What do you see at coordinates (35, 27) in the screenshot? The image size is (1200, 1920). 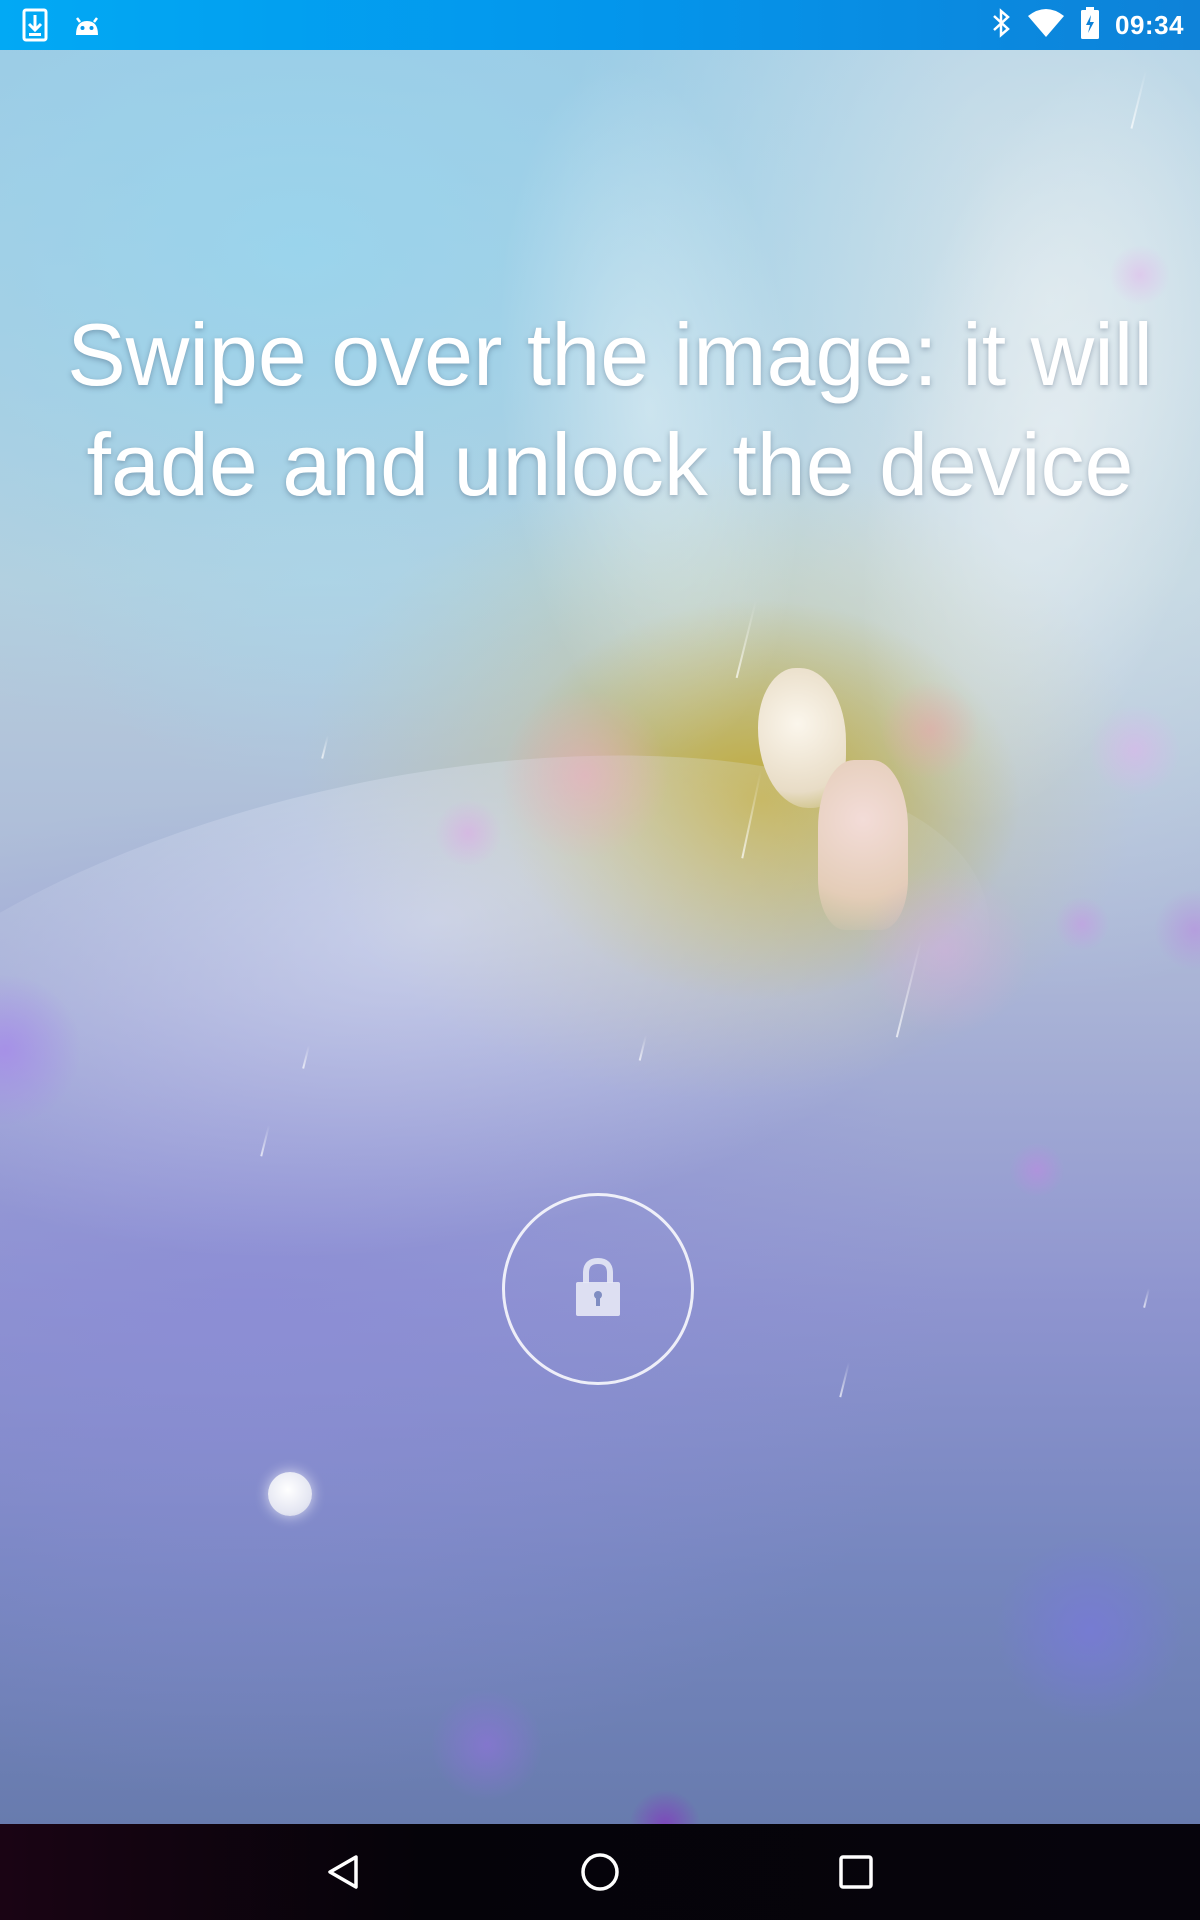 I see `download-icon` at bounding box center [35, 27].